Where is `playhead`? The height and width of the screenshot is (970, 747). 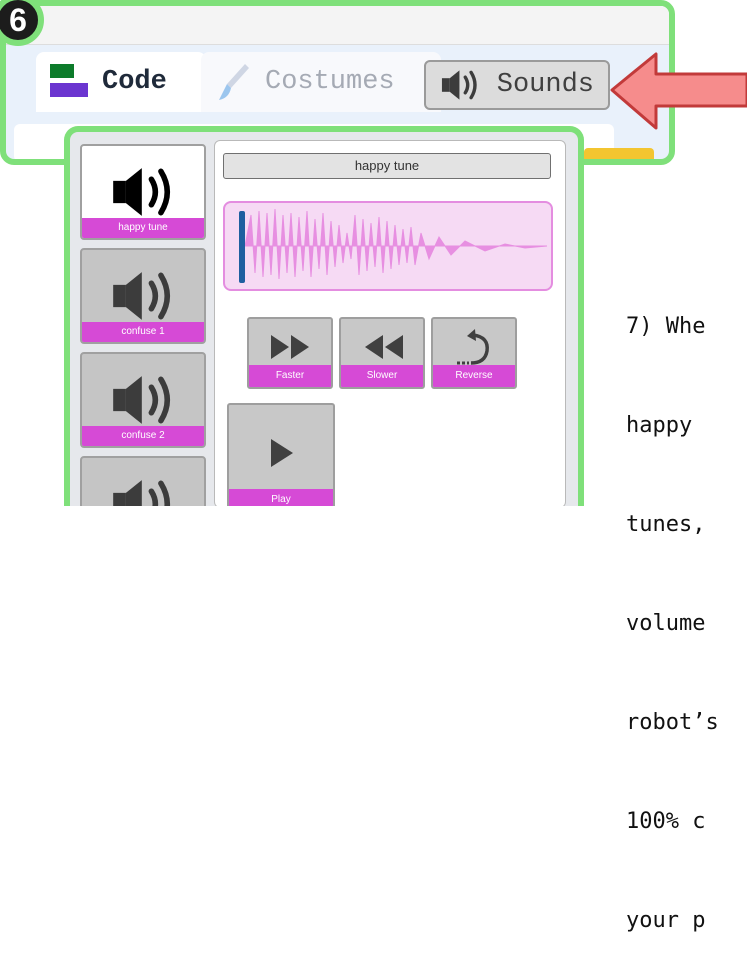 playhead is located at coordinates (242, 247).